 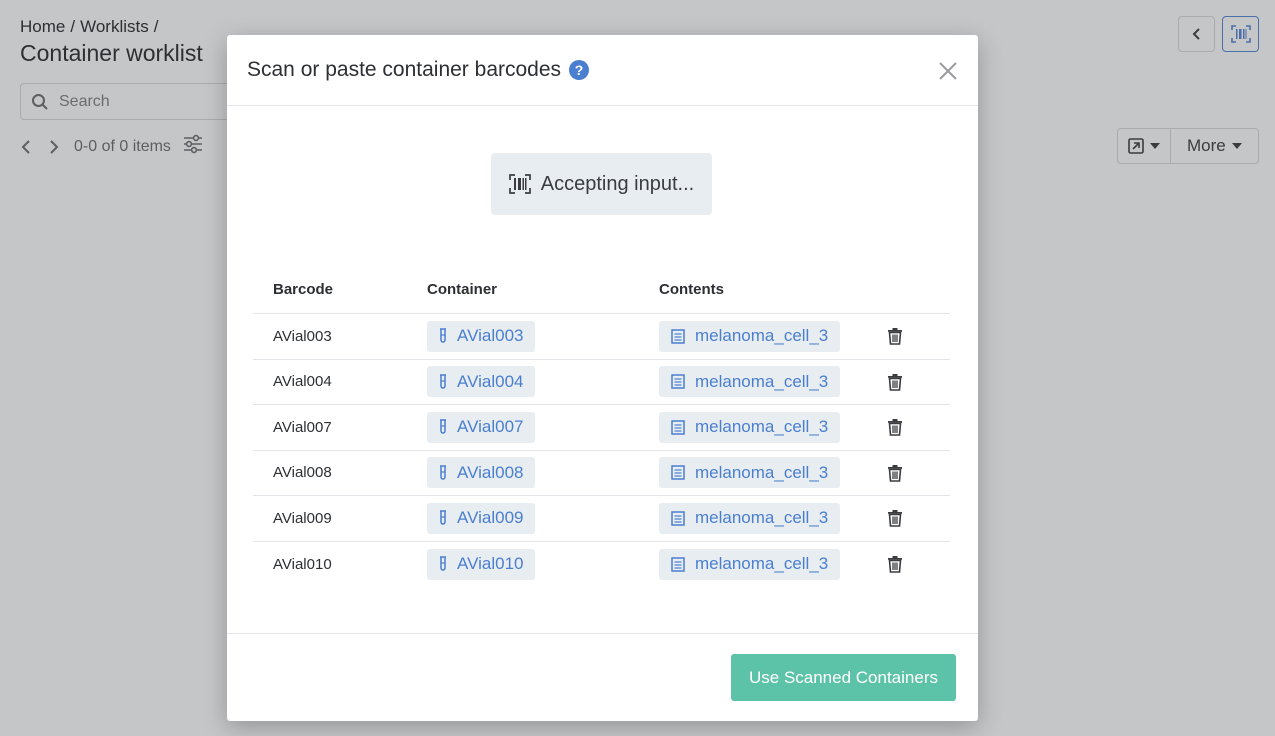 I want to click on search-input, so click(x=139, y=101).